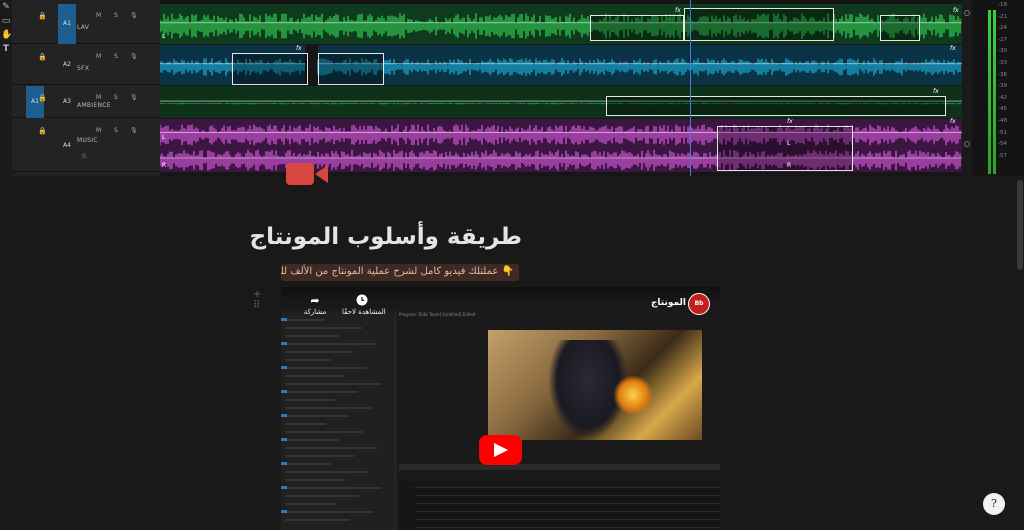 The image size is (1024, 530). I want to click on share-label: مشاركة, so click(315, 312).